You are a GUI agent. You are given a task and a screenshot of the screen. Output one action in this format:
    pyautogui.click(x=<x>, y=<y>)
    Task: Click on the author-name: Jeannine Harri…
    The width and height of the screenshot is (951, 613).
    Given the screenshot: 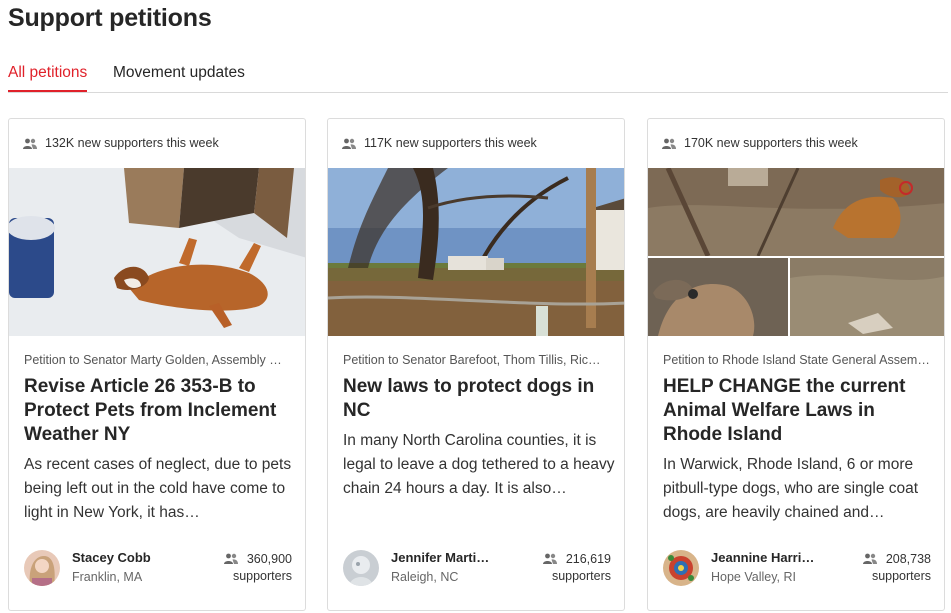 What is the action you would take?
    pyautogui.click(x=762, y=557)
    